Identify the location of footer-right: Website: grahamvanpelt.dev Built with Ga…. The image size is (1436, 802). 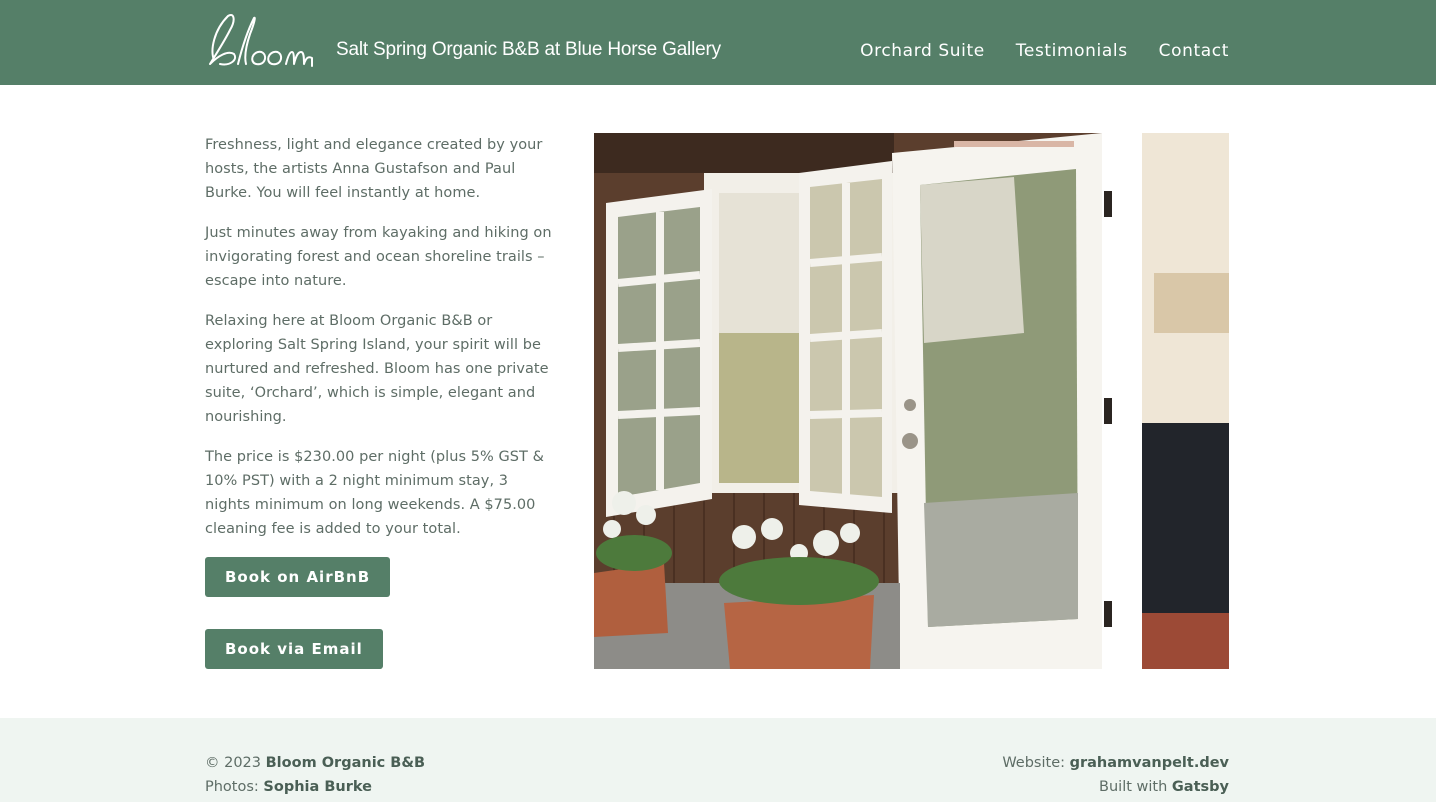
(1115, 775).